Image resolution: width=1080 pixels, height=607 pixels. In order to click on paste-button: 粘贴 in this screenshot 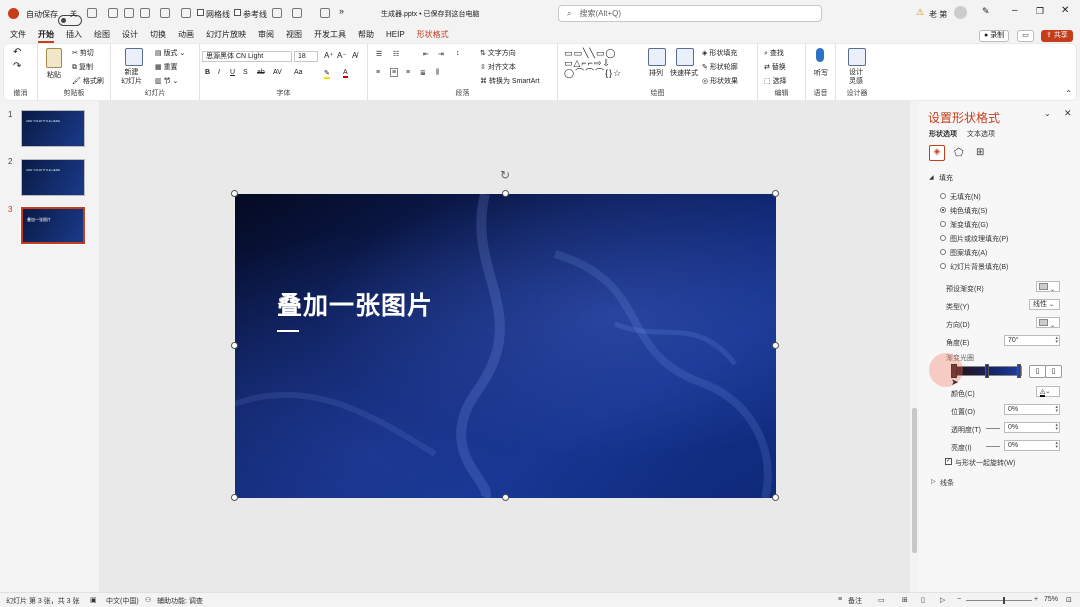, I will do `click(54, 75)`.